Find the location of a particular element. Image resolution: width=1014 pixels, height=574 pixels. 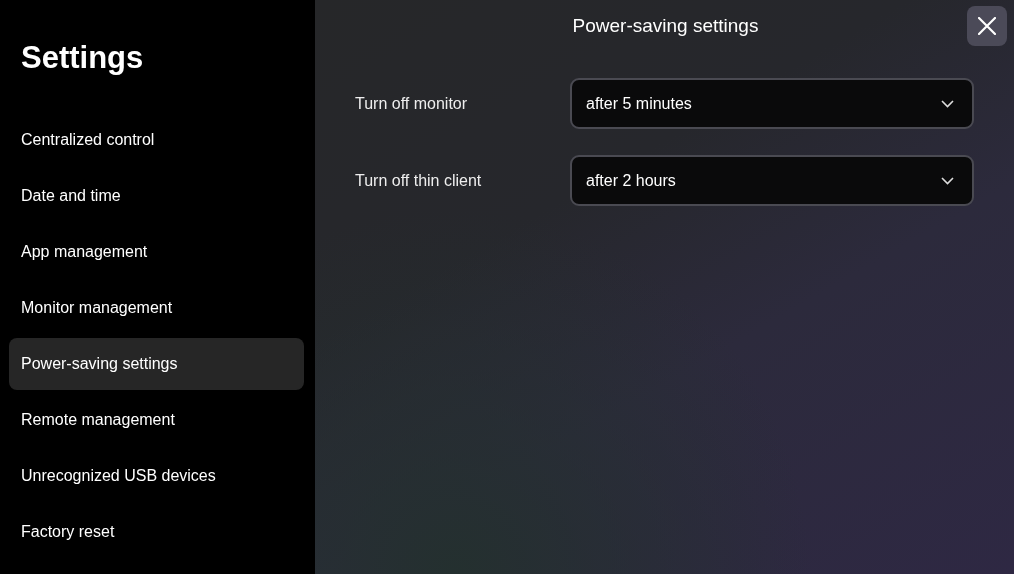

panel-title: Power-saving settings is located at coordinates (665, 26).